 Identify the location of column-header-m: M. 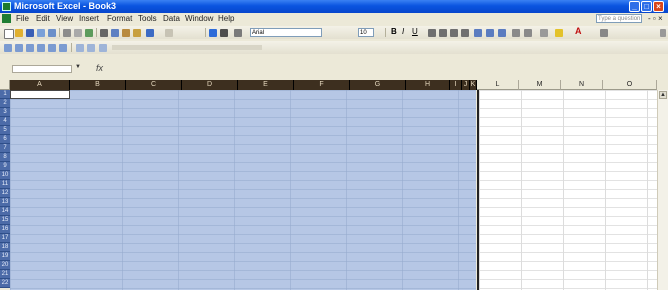
(540, 85).